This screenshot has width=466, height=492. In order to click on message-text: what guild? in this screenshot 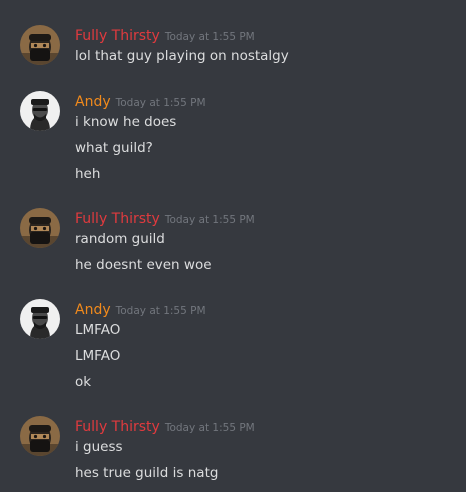, I will do `click(114, 148)`.